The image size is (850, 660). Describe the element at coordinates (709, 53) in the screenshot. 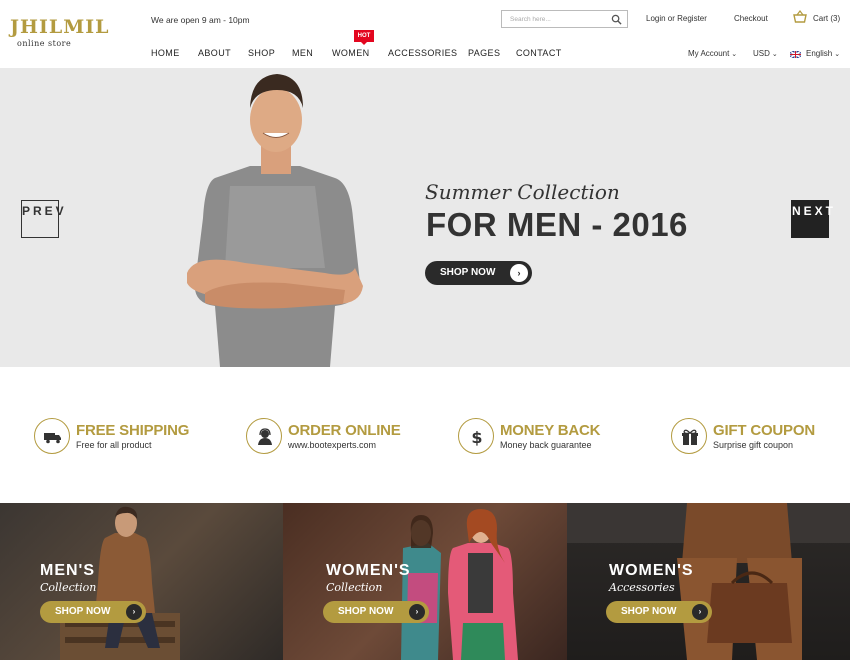

I see `my-account-label: My Account` at that location.